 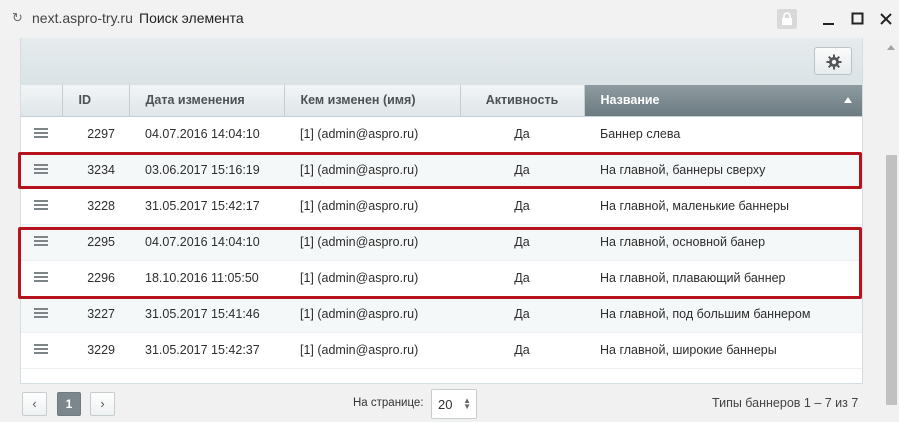 I want to click on row-name: На главной, основной банер, so click(x=723, y=242).